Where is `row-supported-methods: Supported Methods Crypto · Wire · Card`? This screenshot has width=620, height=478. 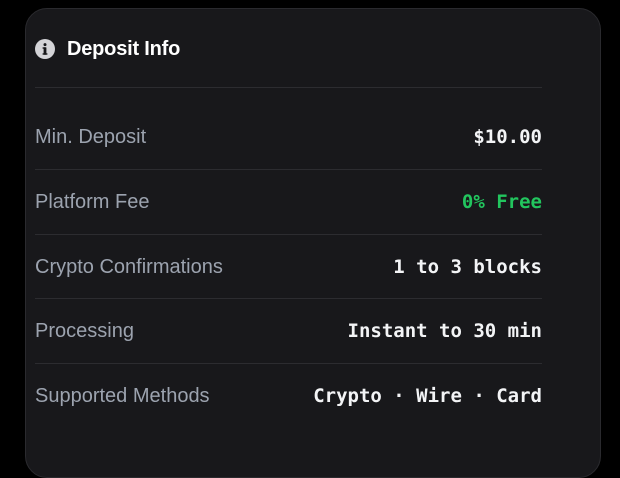 row-supported-methods: Supported Methods Crypto · Wire · Card is located at coordinates (288, 396).